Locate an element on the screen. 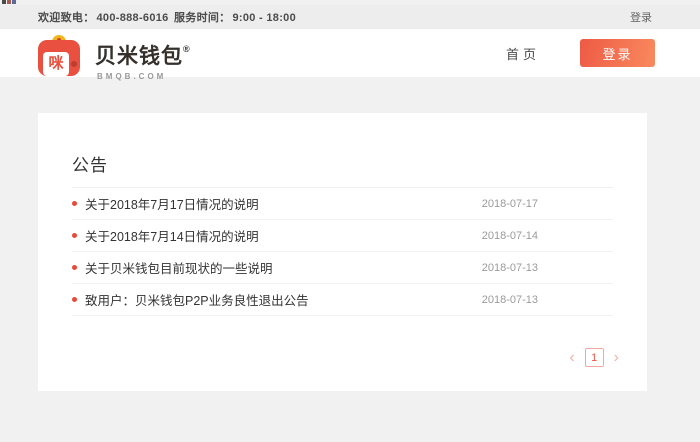 This screenshot has width=700, height=442. announcement-date: 2018-07-17 is located at coordinates (509, 203).